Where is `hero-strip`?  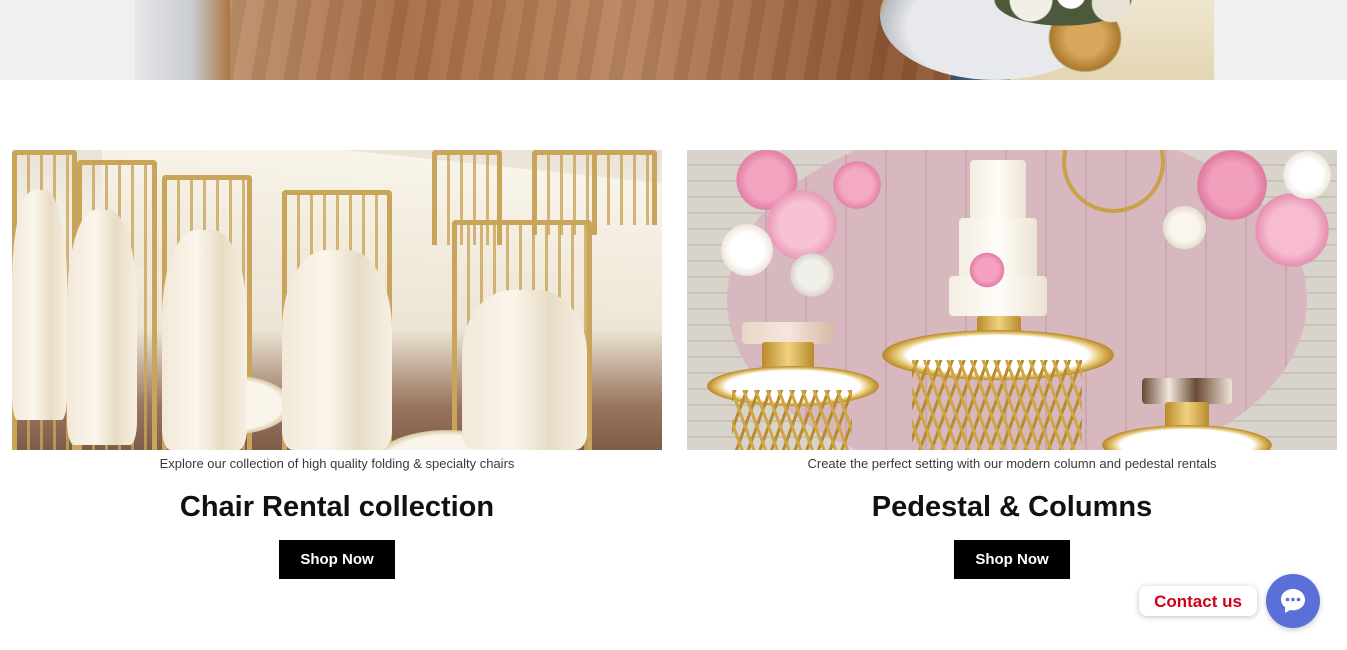 hero-strip is located at coordinates (673, 40).